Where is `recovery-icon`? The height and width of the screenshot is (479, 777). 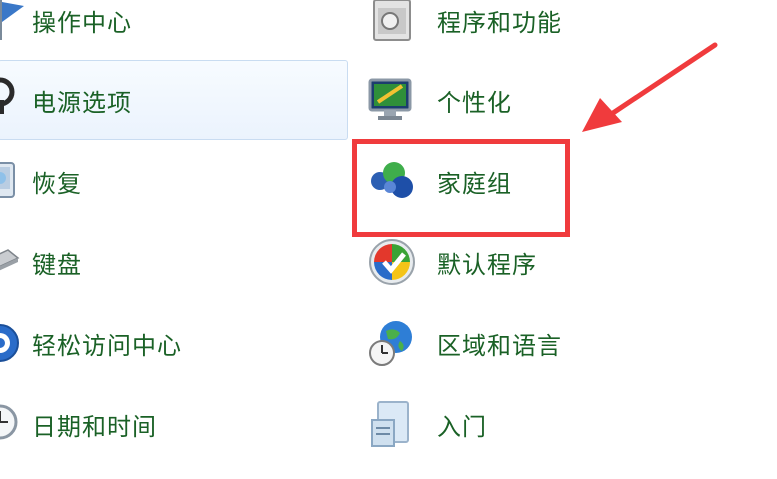
recovery-icon is located at coordinates (7, 180).